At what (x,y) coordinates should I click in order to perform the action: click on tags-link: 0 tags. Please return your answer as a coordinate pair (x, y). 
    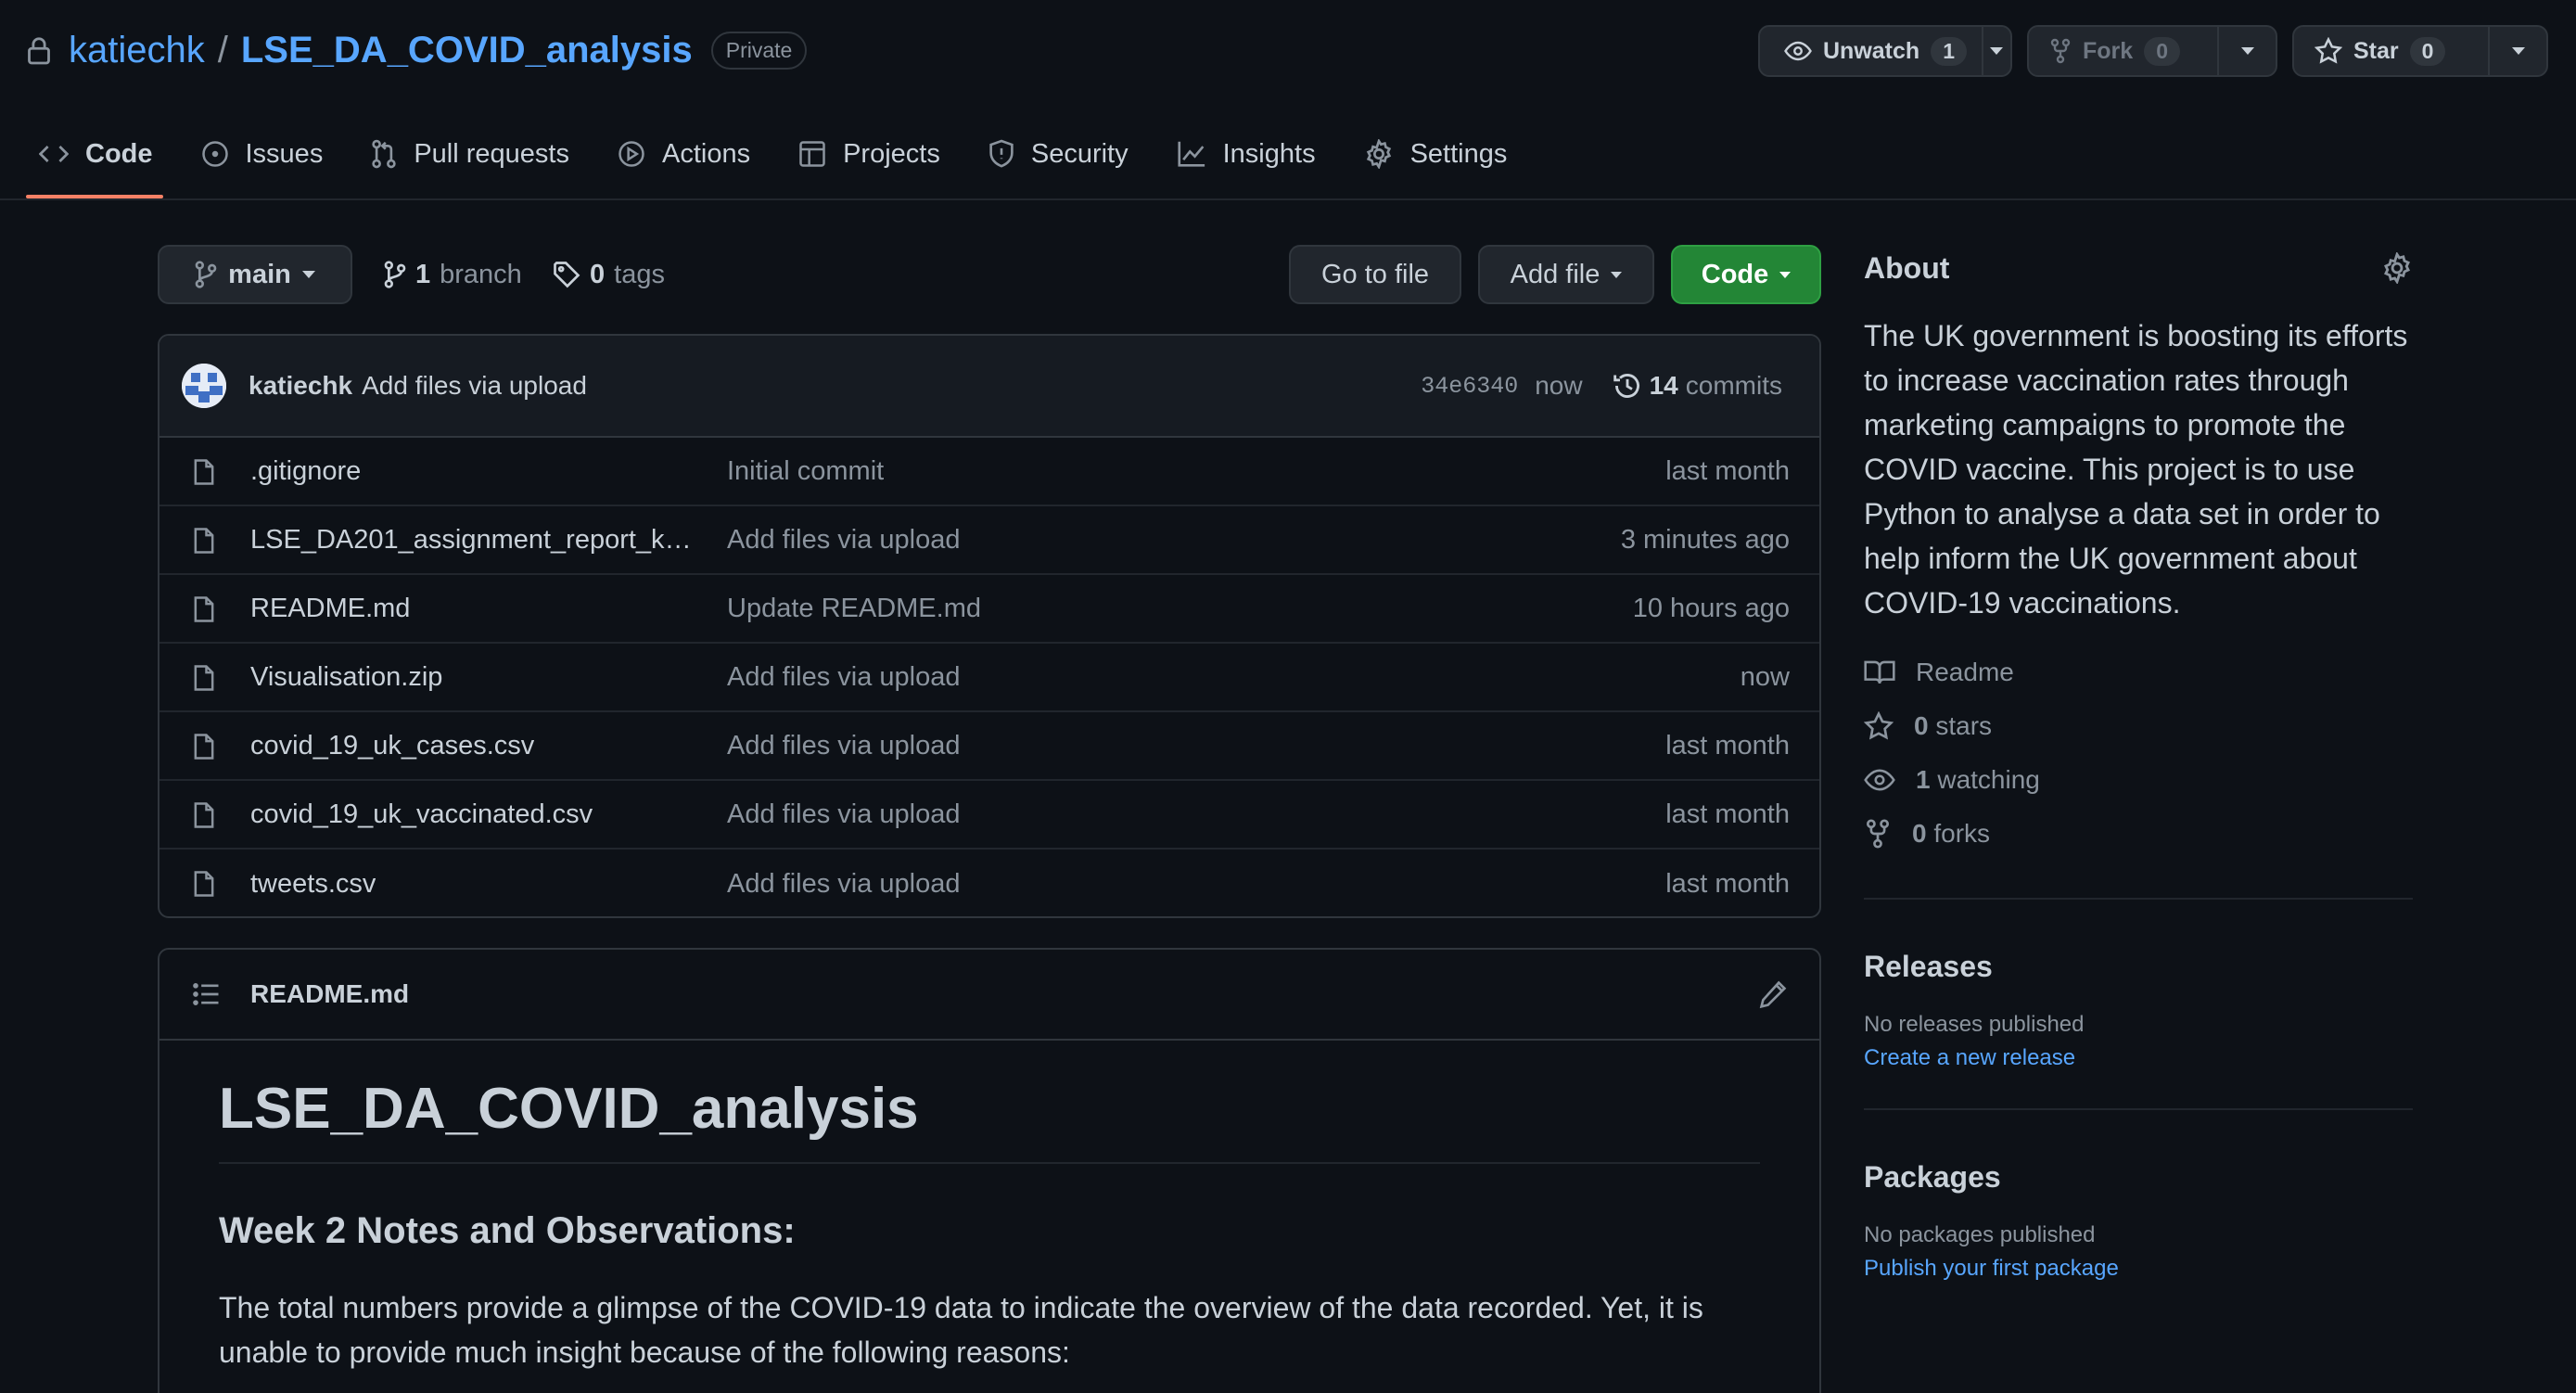
    Looking at the image, I should click on (609, 274).